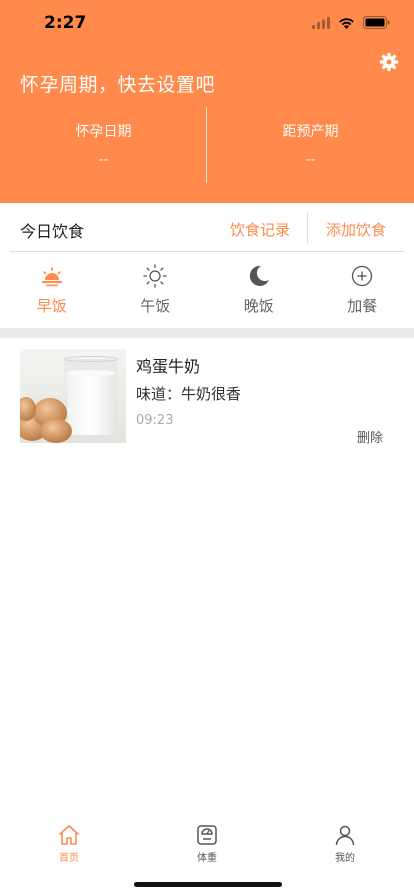  What do you see at coordinates (51, 306) in the screenshot?
I see `meal-label: 早饭` at bounding box center [51, 306].